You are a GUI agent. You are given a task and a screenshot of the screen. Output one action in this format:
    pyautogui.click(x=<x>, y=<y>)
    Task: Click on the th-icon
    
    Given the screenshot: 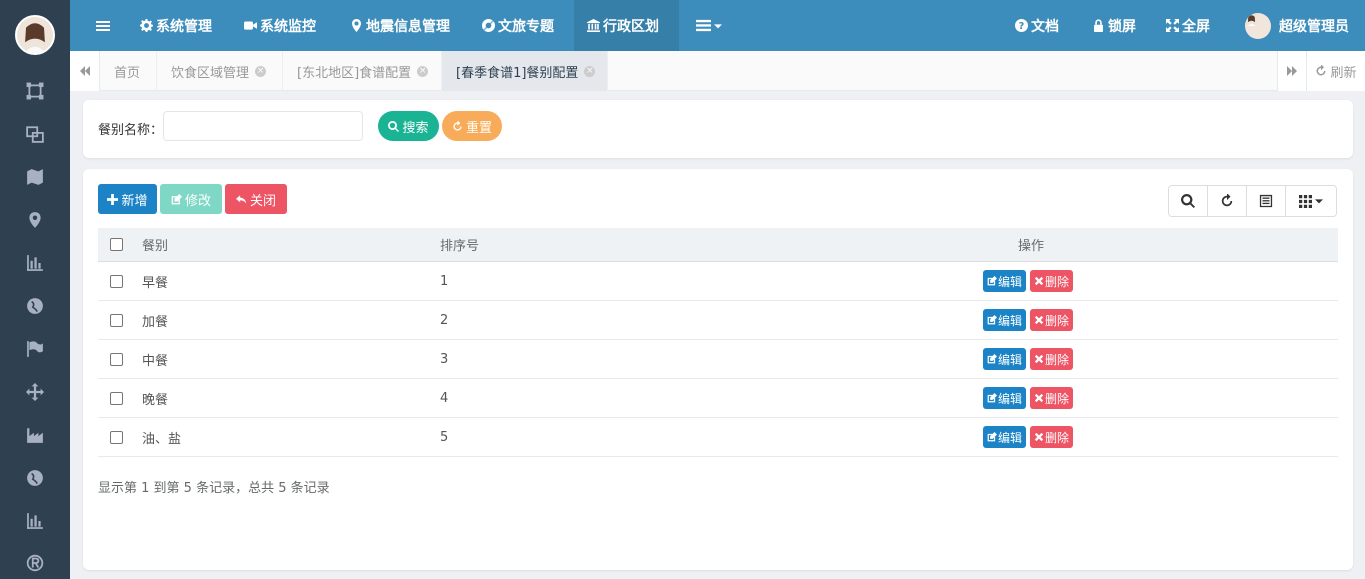 What is the action you would take?
    pyautogui.click(x=1305, y=201)
    